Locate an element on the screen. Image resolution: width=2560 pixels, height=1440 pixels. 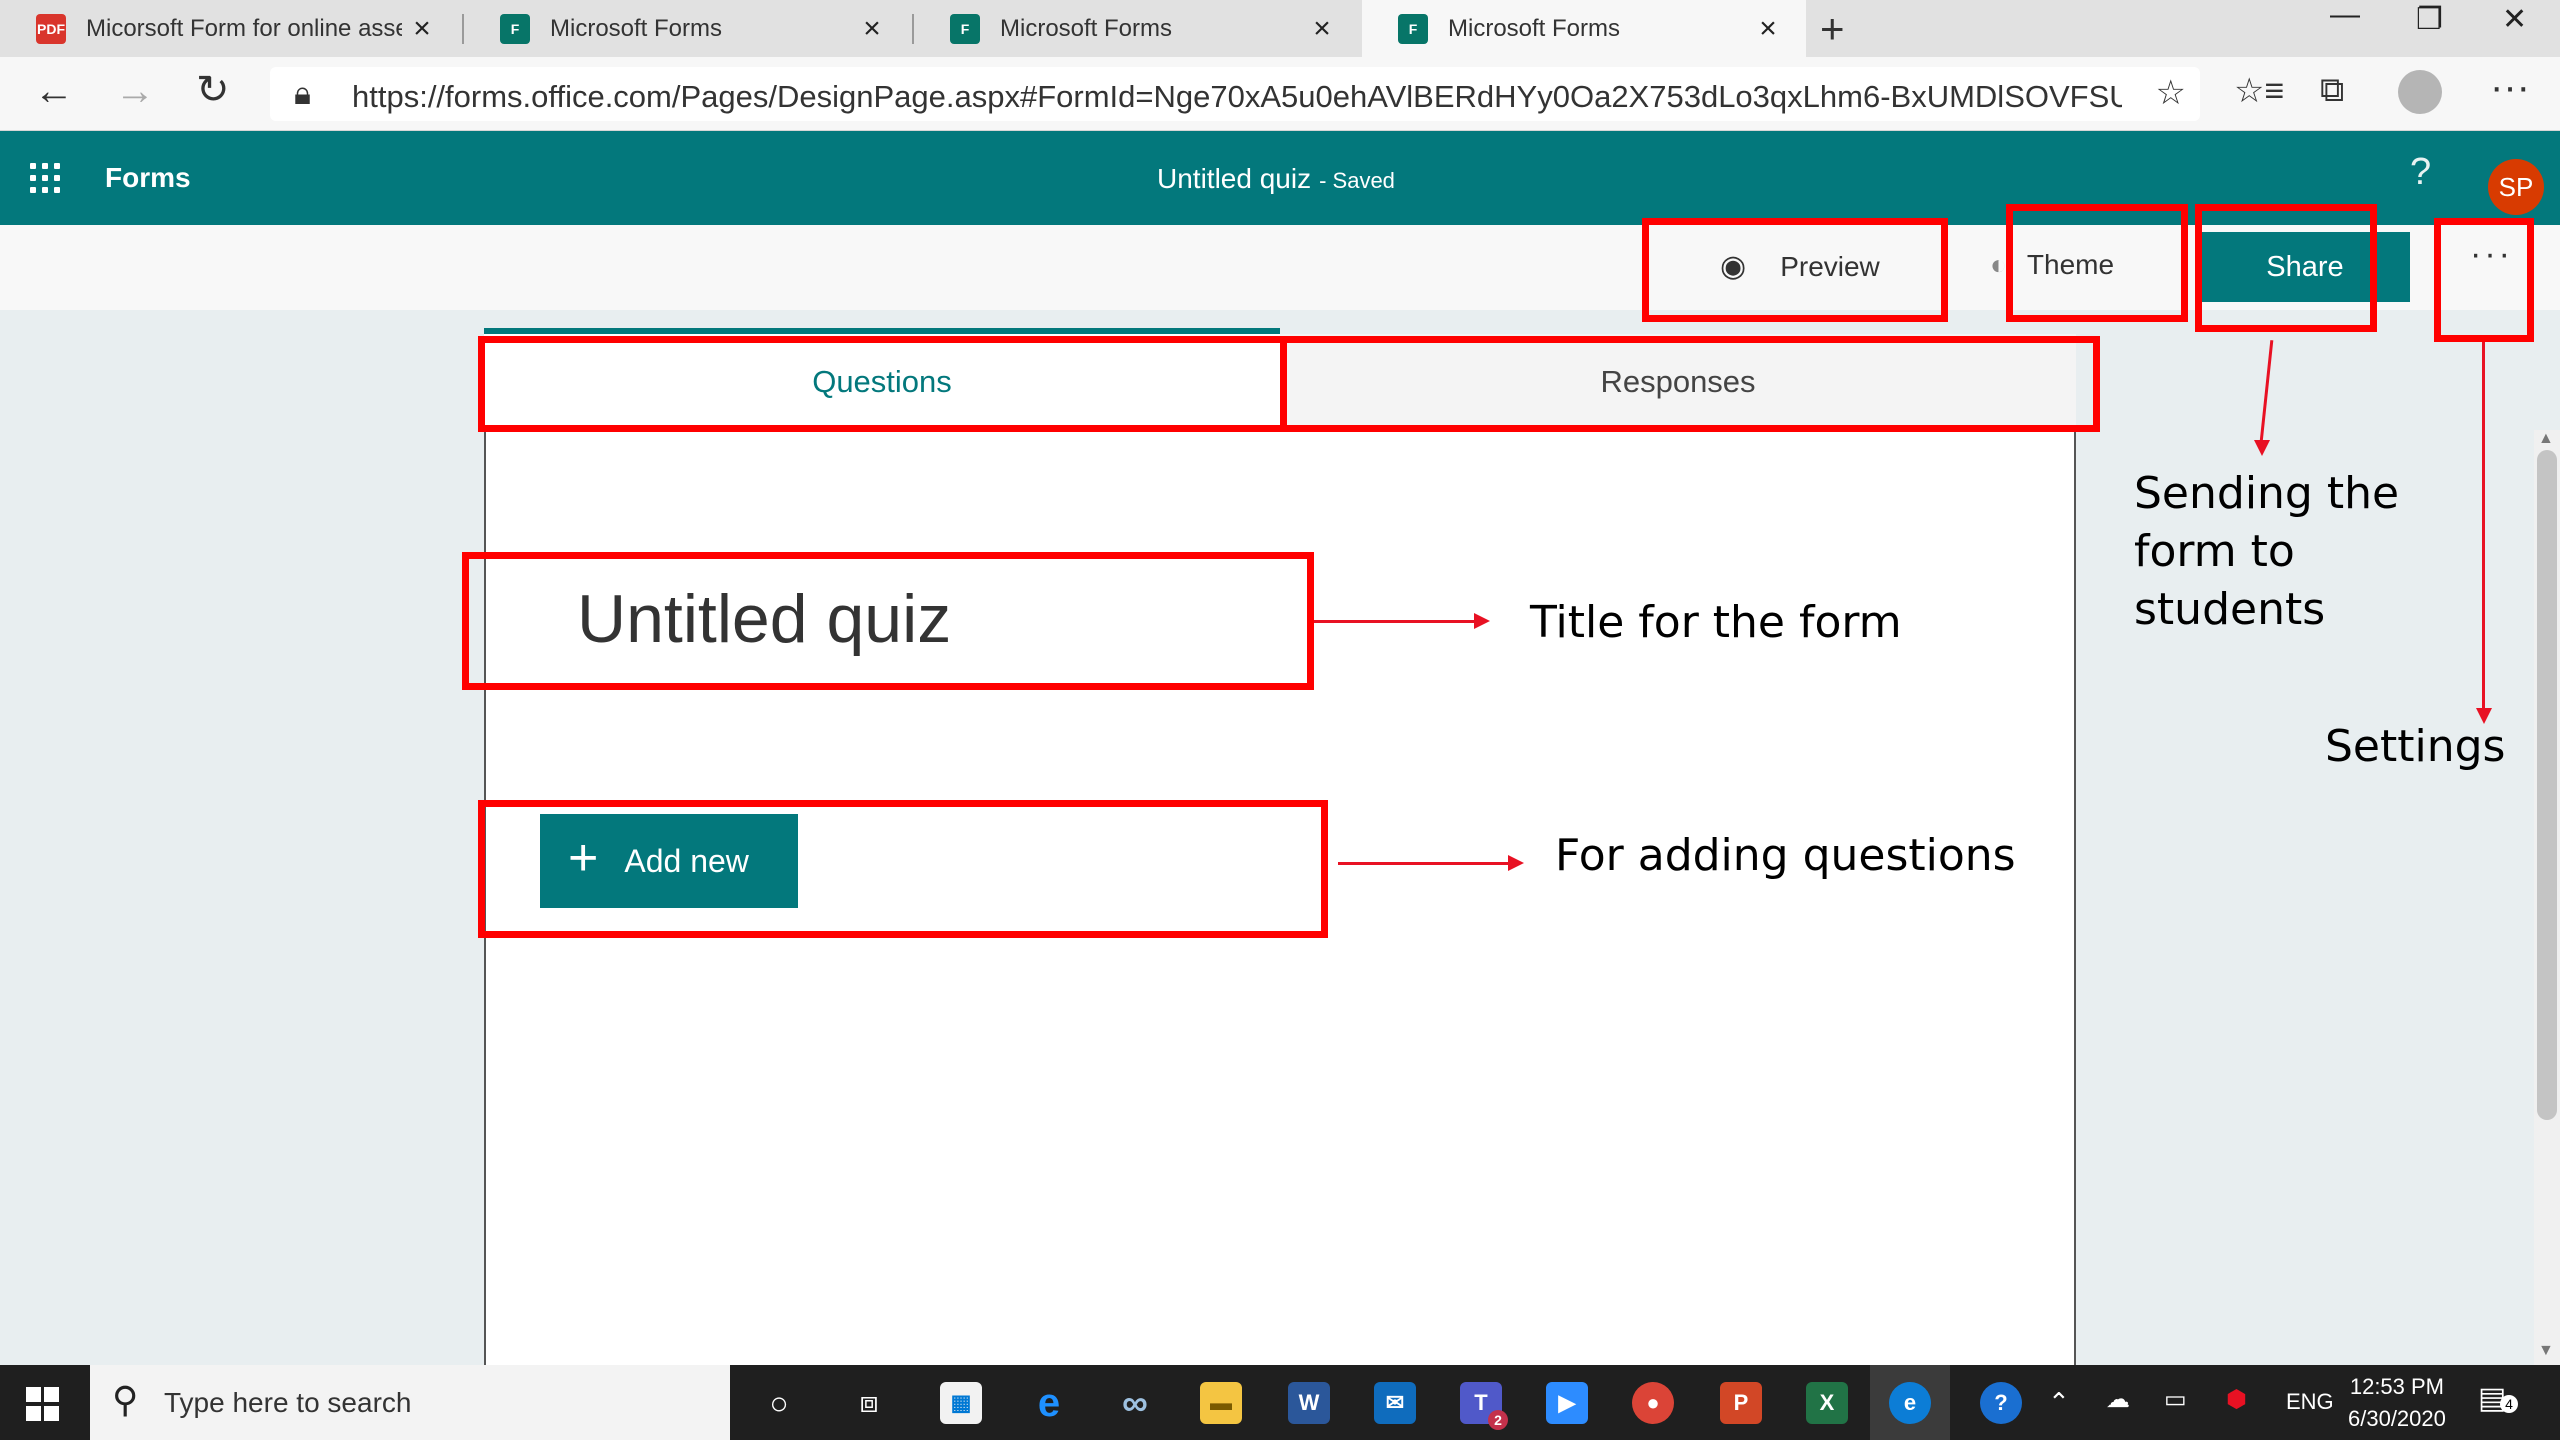
annotation-box-title is located at coordinates (888, 621).